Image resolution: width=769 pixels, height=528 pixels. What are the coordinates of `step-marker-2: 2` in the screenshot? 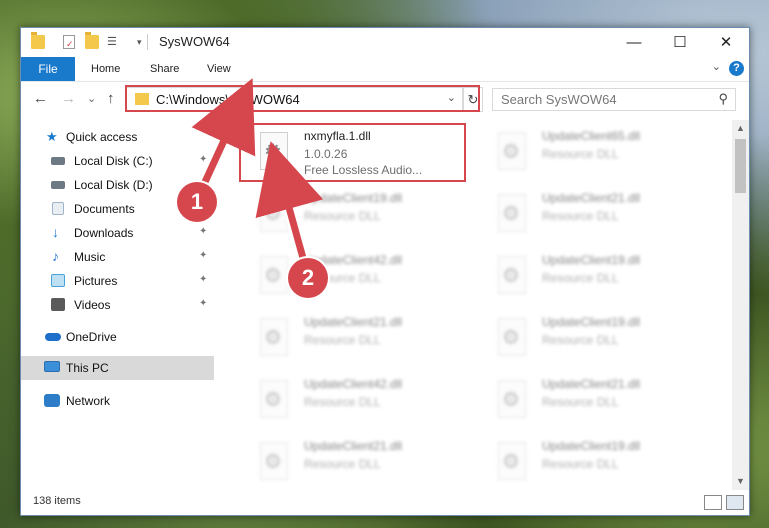 It's located at (308, 278).